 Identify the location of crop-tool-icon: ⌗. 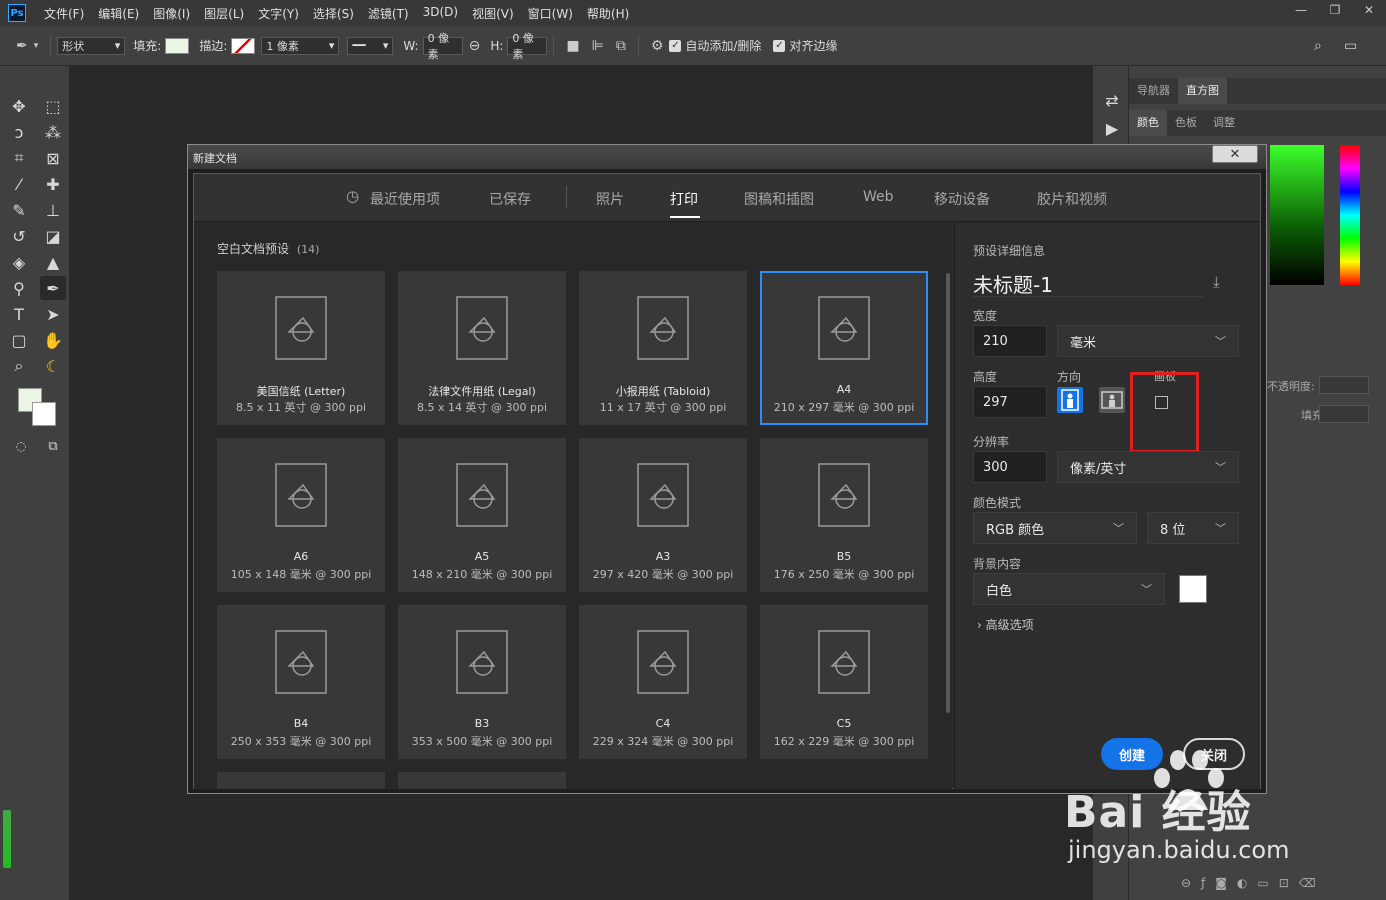
(19, 158).